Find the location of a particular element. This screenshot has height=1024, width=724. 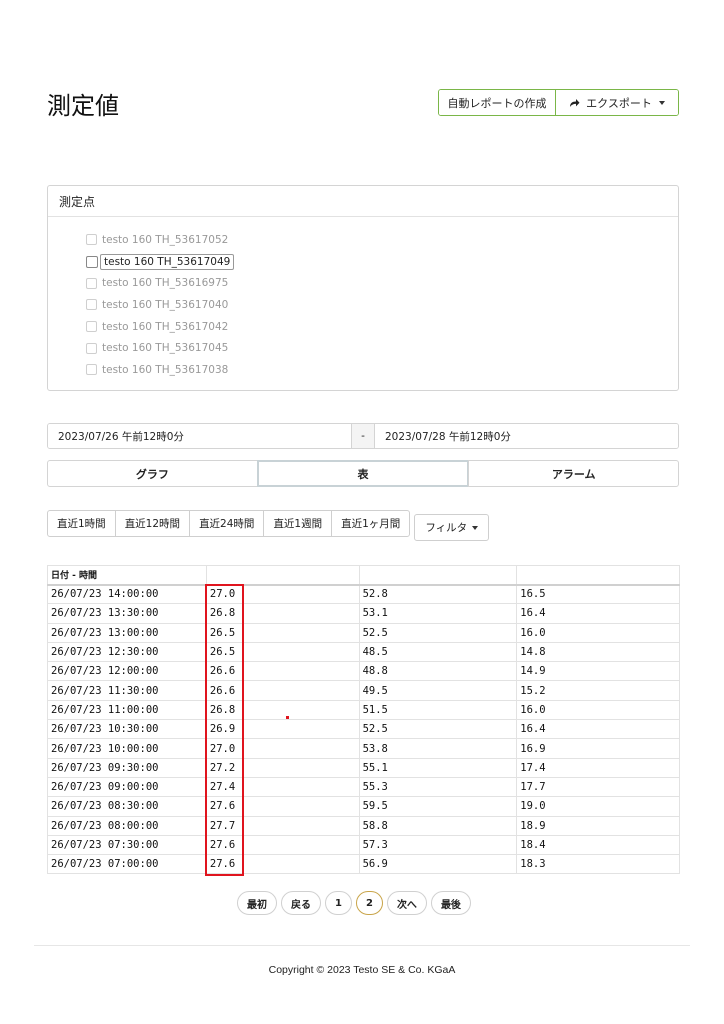

cell-value: 17.4 is located at coordinates (598, 767).